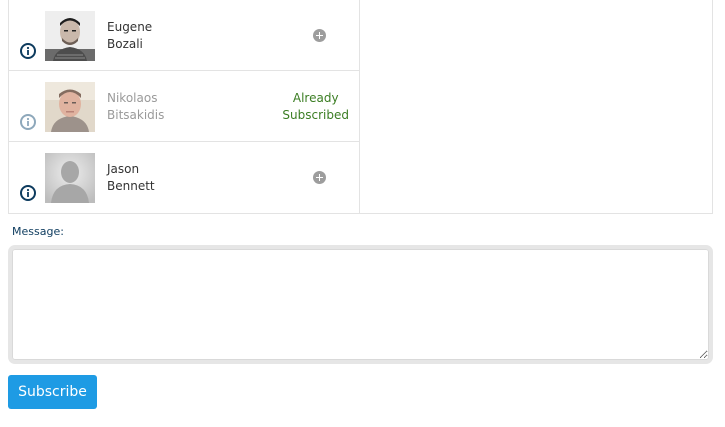 This screenshot has width=725, height=427. Describe the element at coordinates (131, 178) in the screenshot. I see `follower-name: Jason Bennett` at that location.